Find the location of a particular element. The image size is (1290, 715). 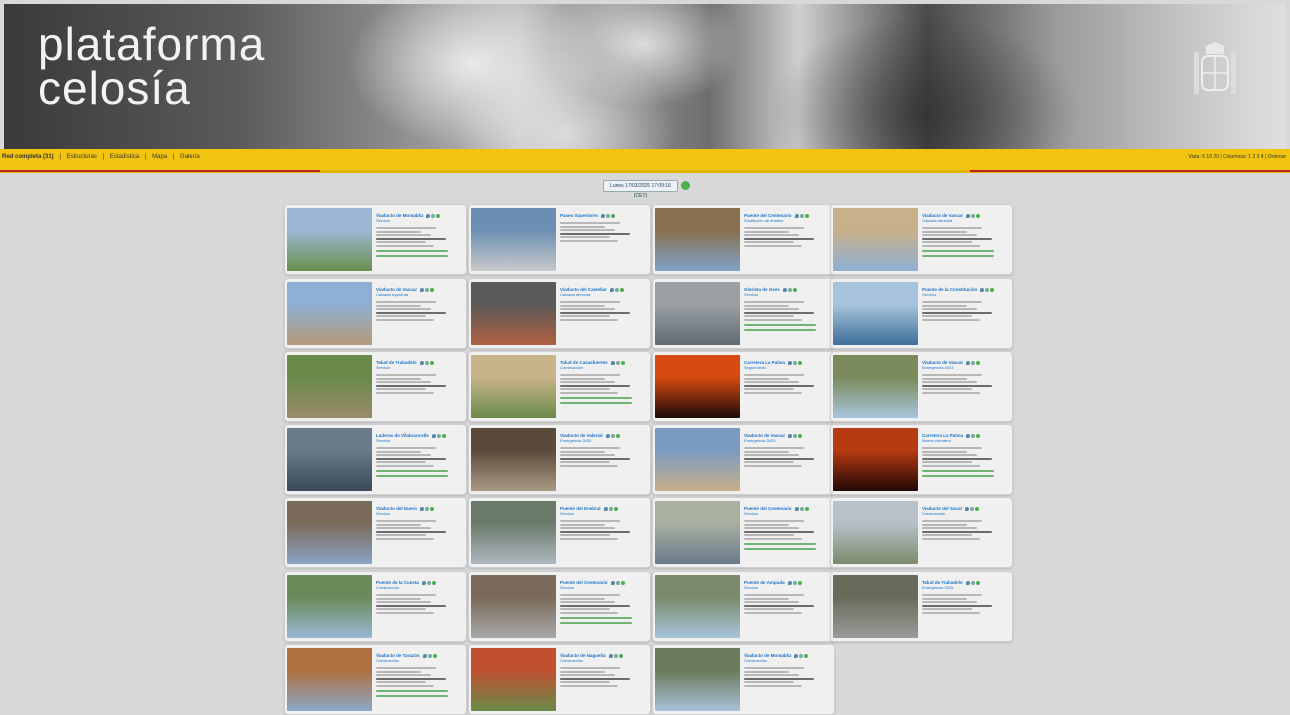

brand-logo: plataforma celosía is located at coordinates (151, 66).